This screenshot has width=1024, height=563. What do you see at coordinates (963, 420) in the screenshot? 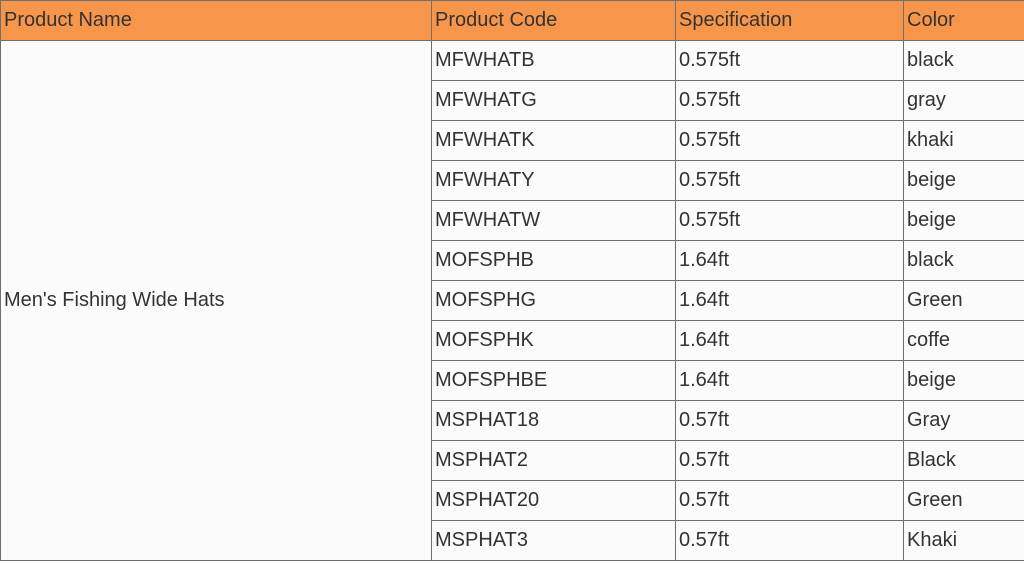
I see `color-cell: Gray` at bounding box center [963, 420].